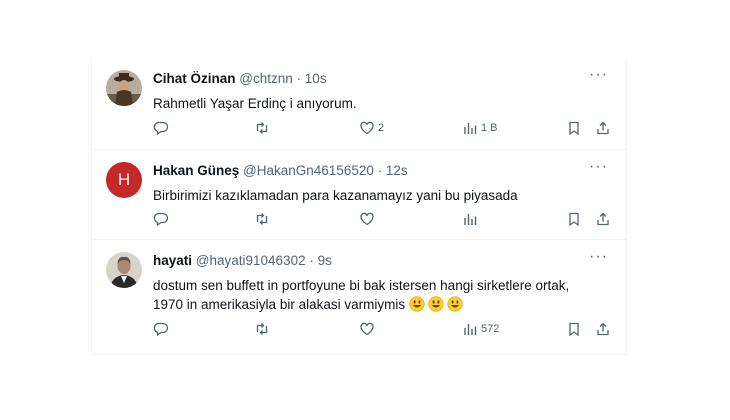 Image resolution: width=730 pixels, height=420 pixels. What do you see at coordinates (308, 170) in the screenshot?
I see `author-handle: @HakanGn46156520` at bounding box center [308, 170].